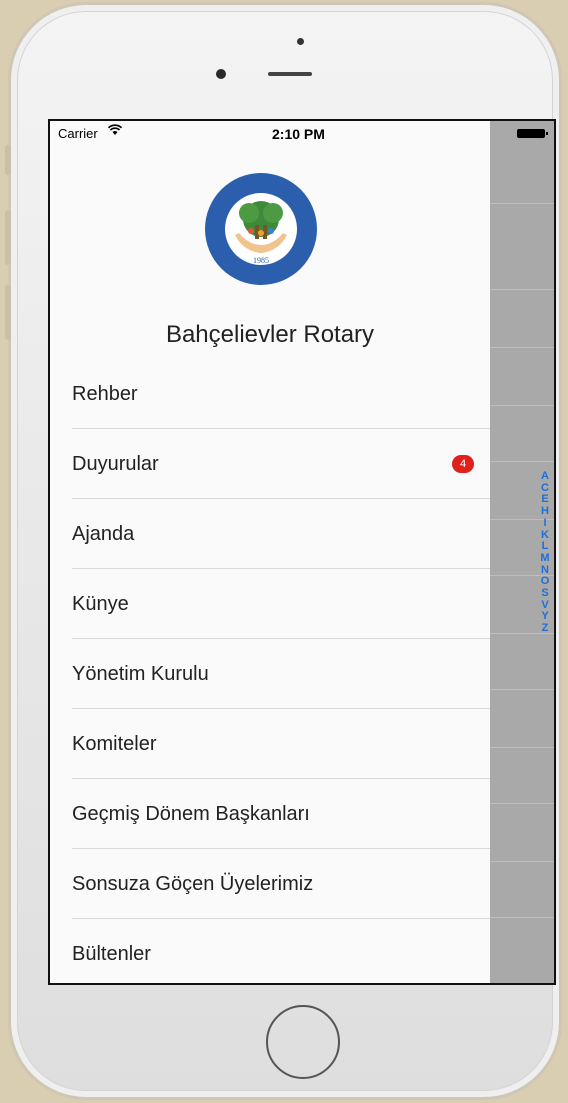 This screenshot has width=568, height=1103. I want to click on menu-item-y-netim-kurulu: Yönetim Kurulu, so click(270, 674).